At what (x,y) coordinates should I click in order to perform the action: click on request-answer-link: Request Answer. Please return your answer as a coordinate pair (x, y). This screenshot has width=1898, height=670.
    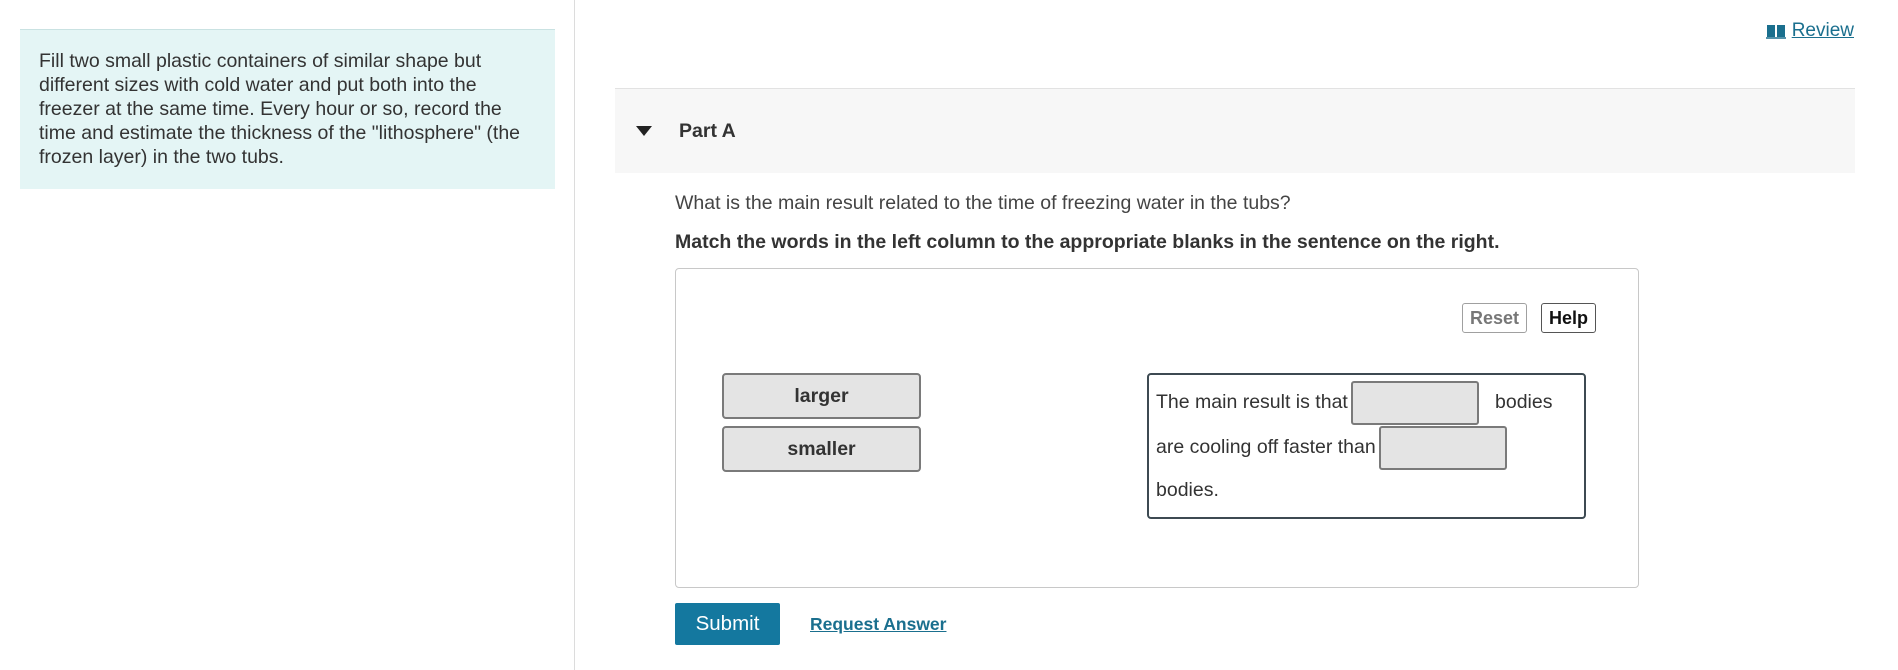
    Looking at the image, I should click on (878, 624).